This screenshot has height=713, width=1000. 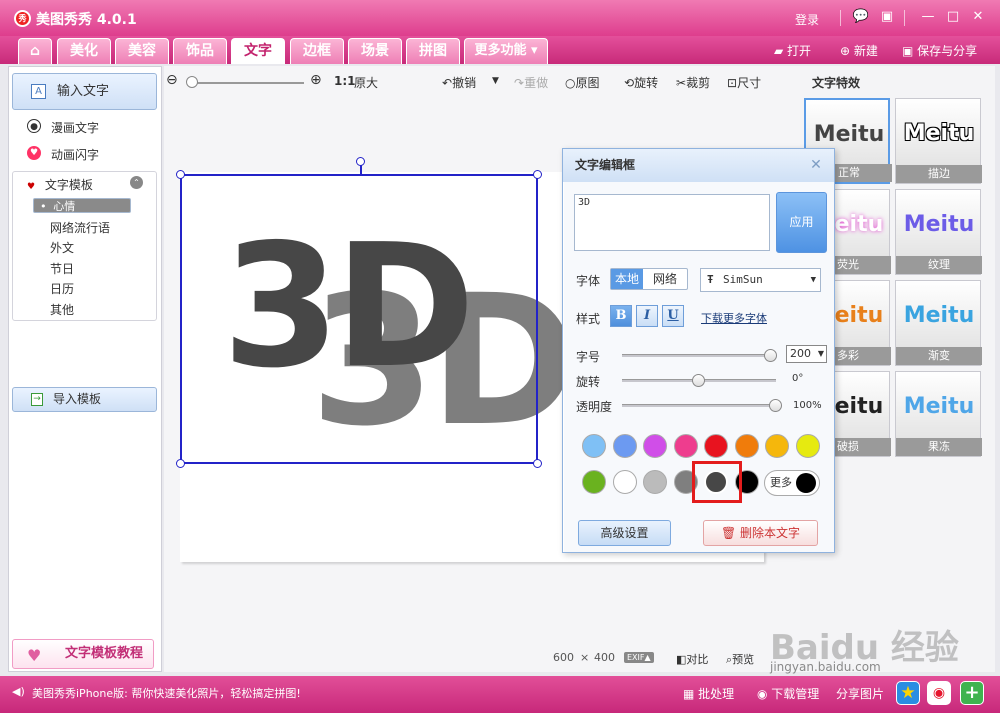 What do you see at coordinates (62, 309) in the screenshot?
I see `template-item-other: 其他` at bounding box center [62, 309].